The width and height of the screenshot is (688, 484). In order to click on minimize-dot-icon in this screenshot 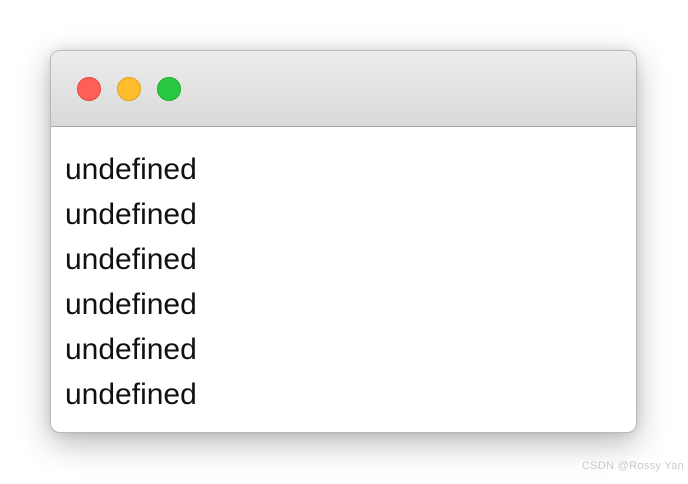, I will do `click(129, 89)`.